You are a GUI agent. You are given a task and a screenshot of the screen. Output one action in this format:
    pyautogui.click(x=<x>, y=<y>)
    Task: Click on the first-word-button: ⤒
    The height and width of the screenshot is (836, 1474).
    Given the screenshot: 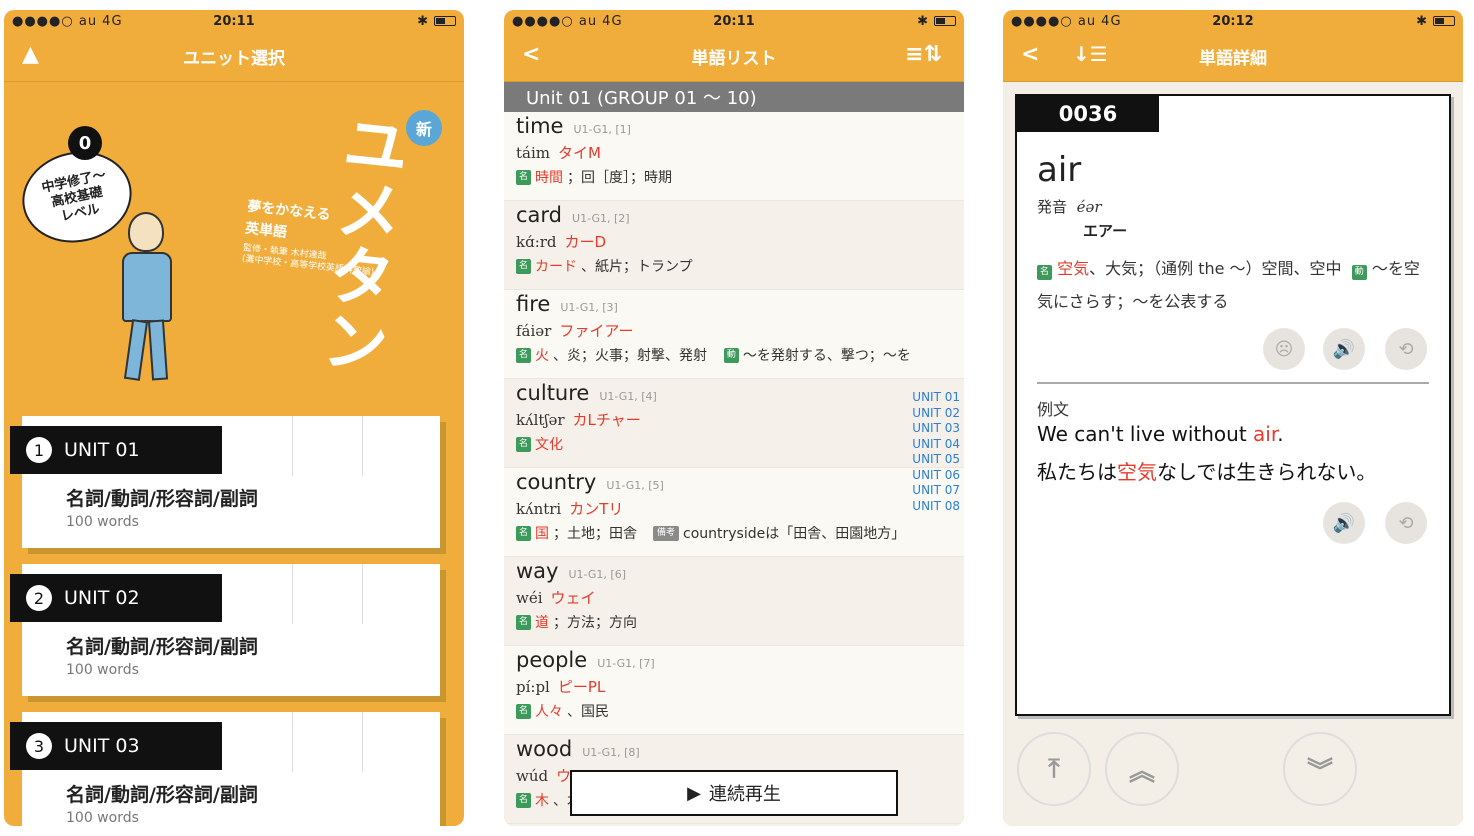 What is the action you would take?
    pyautogui.click(x=1054, y=769)
    